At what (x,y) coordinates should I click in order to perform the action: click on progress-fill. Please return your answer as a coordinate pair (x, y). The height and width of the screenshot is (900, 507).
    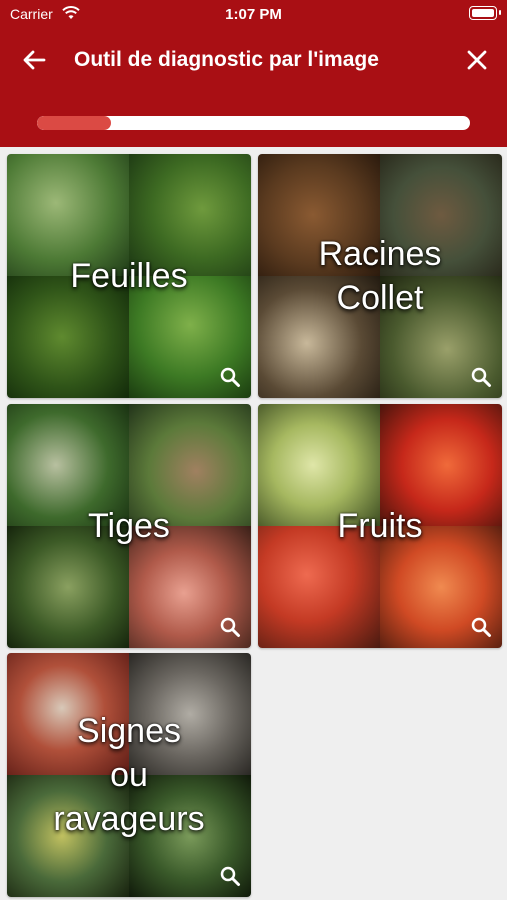
    Looking at the image, I should click on (74, 123).